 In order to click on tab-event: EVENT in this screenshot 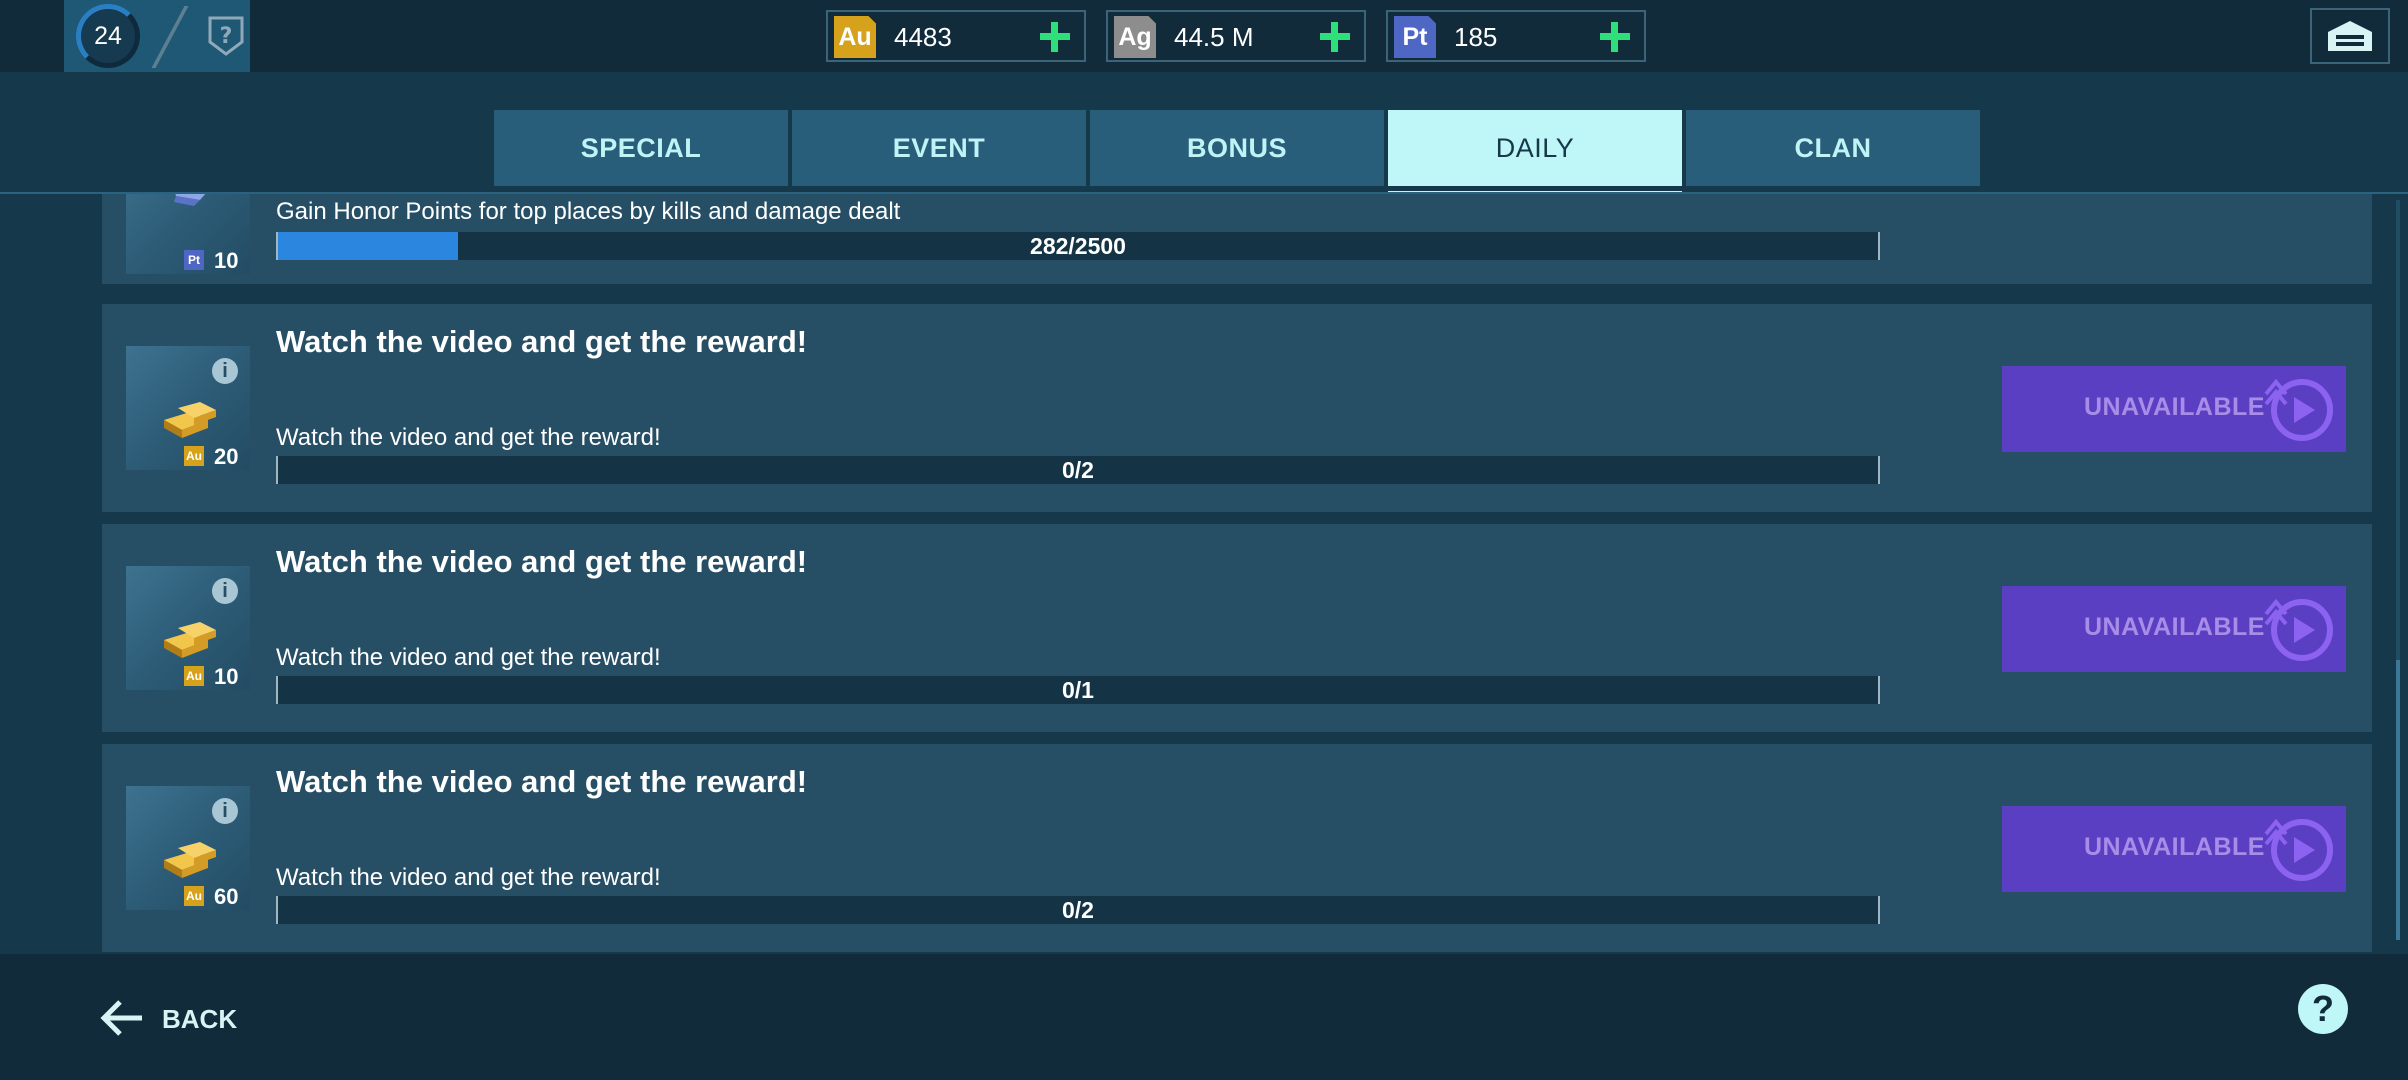, I will do `click(939, 148)`.